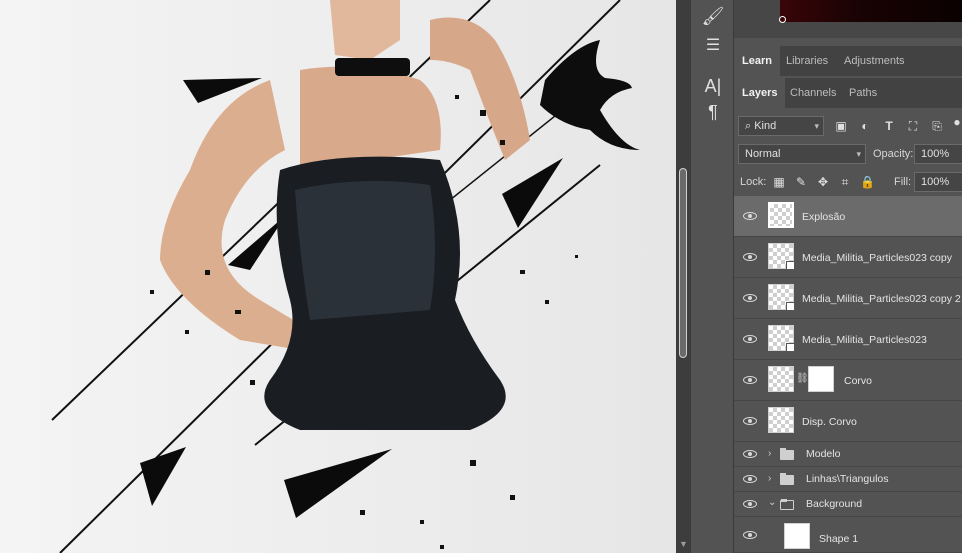  What do you see at coordinates (874, 61) in the screenshot?
I see `tab-adjustments: Adjustments` at bounding box center [874, 61].